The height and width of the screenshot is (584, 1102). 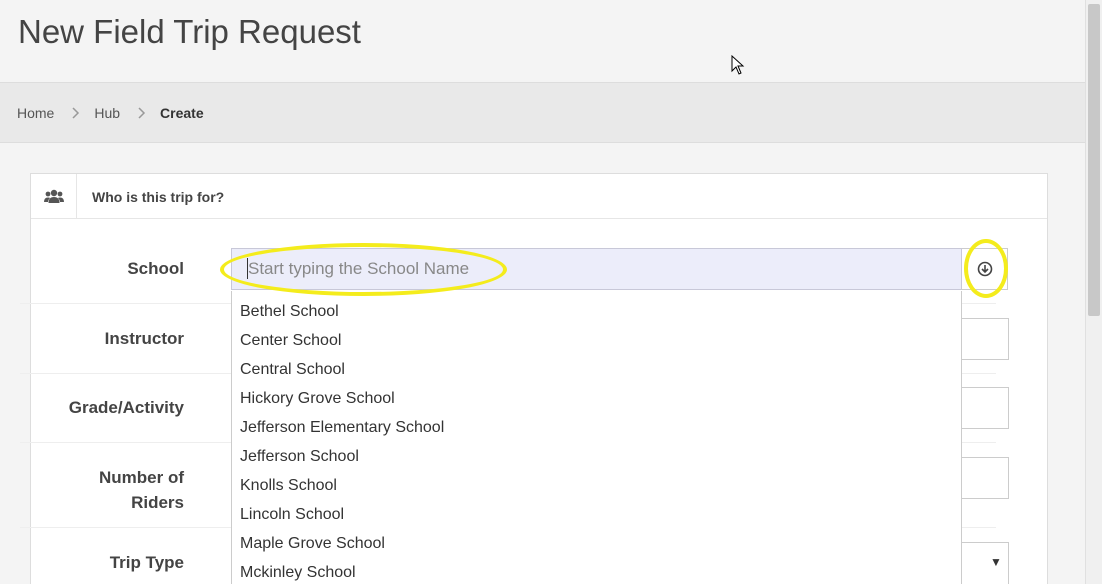 What do you see at coordinates (107, 113) in the screenshot?
I see `breadcrumb-hub: Hub` at bounding box center [107, 113].